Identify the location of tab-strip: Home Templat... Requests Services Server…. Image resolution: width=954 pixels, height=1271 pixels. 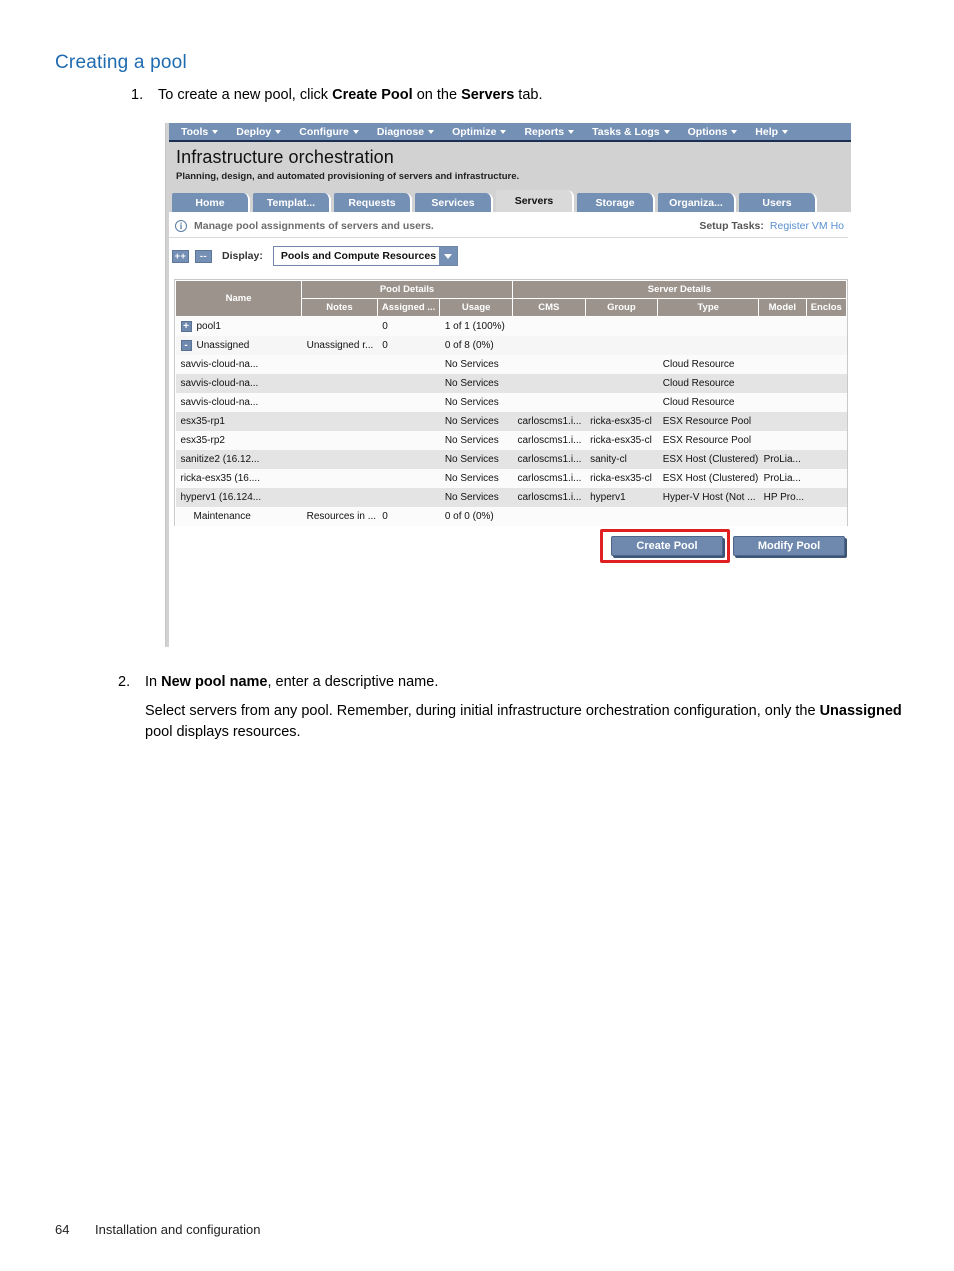
(508, 201).